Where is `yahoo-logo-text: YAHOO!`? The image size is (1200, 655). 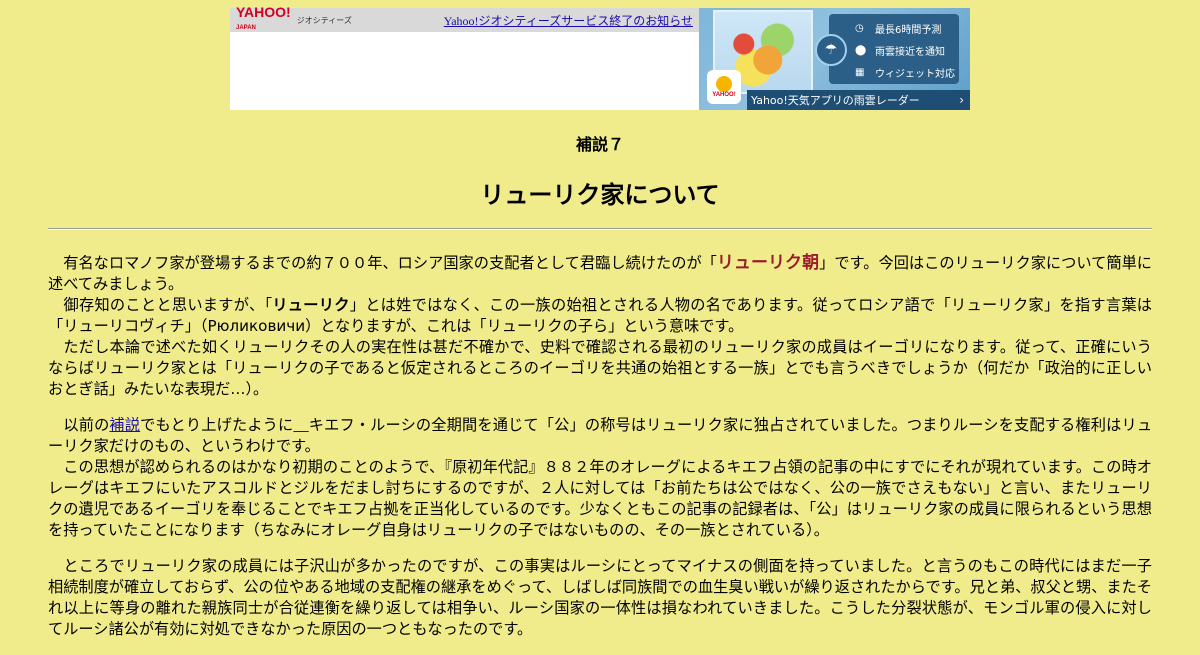
yahoo-logo-text: YAHOO! is located at coordinates (263, 12).